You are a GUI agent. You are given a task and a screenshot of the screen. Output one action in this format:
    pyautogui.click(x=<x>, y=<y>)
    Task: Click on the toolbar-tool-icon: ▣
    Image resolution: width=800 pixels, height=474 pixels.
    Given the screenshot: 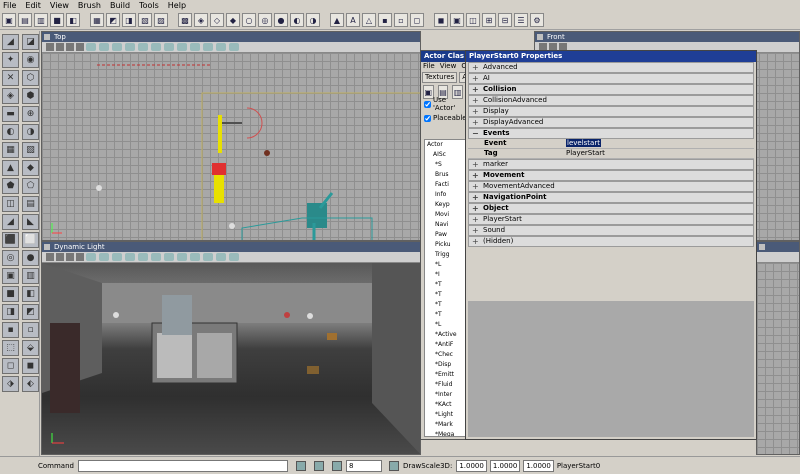 What is the action you would take?
    pyautogui.click(x=457, y=20)
    